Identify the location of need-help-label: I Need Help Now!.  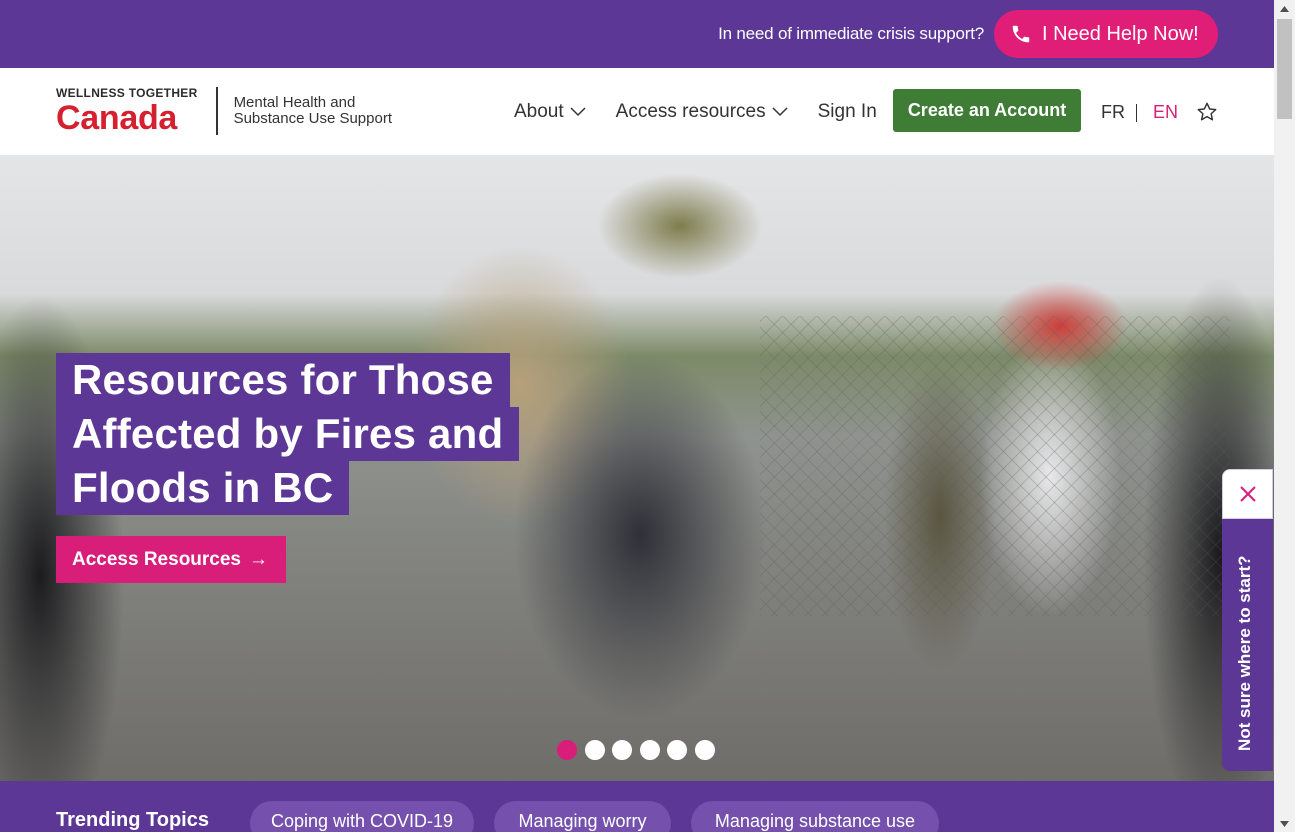
(1120, 33).